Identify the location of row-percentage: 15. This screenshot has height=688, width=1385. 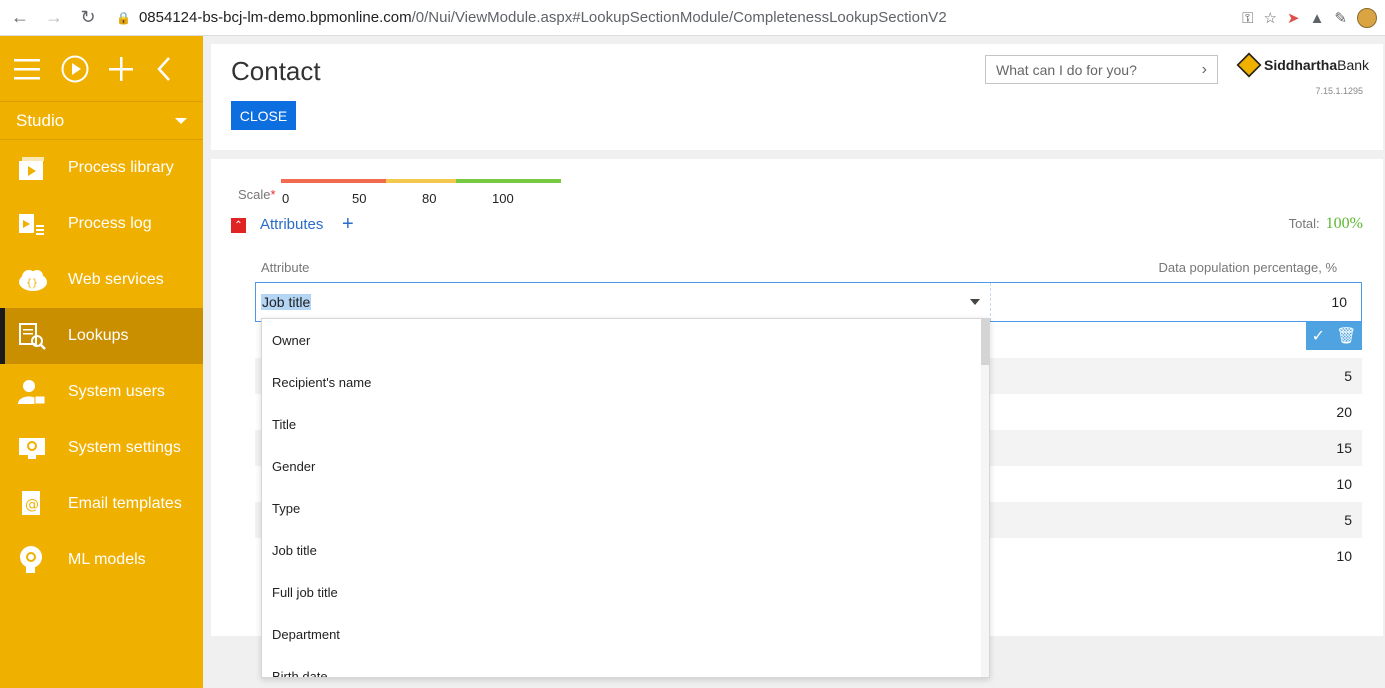
(1344, 448).